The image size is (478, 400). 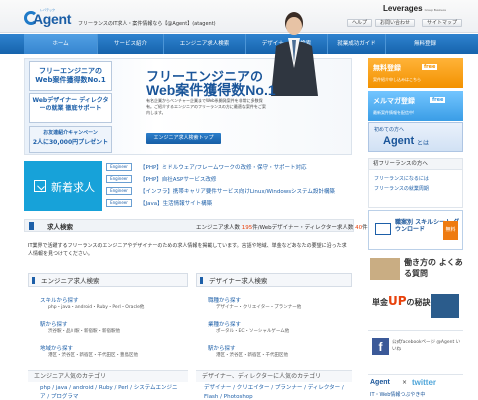 I want to click on leverages-logo: Leverages Group Business, so click(x=414, y=8).